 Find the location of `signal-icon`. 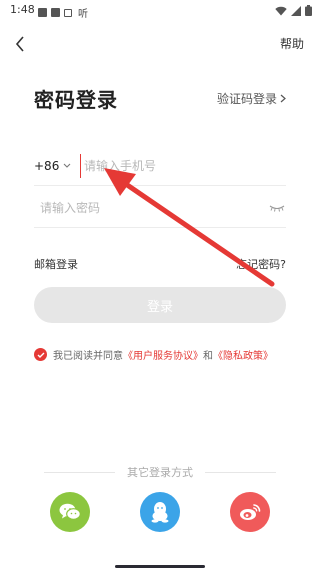

signal-icon is located at coordinates (296, 10).